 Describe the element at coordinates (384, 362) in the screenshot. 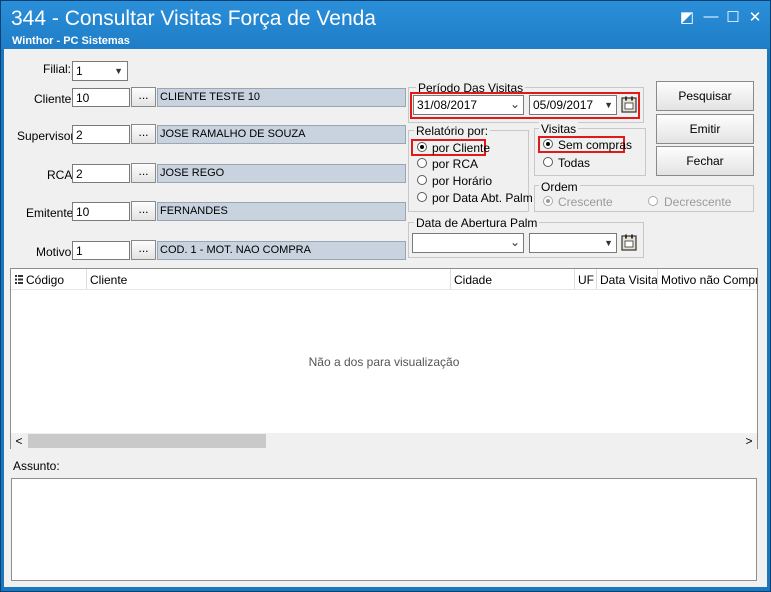

I see `grid-empty-message: Não a dos para visualização` at that location.